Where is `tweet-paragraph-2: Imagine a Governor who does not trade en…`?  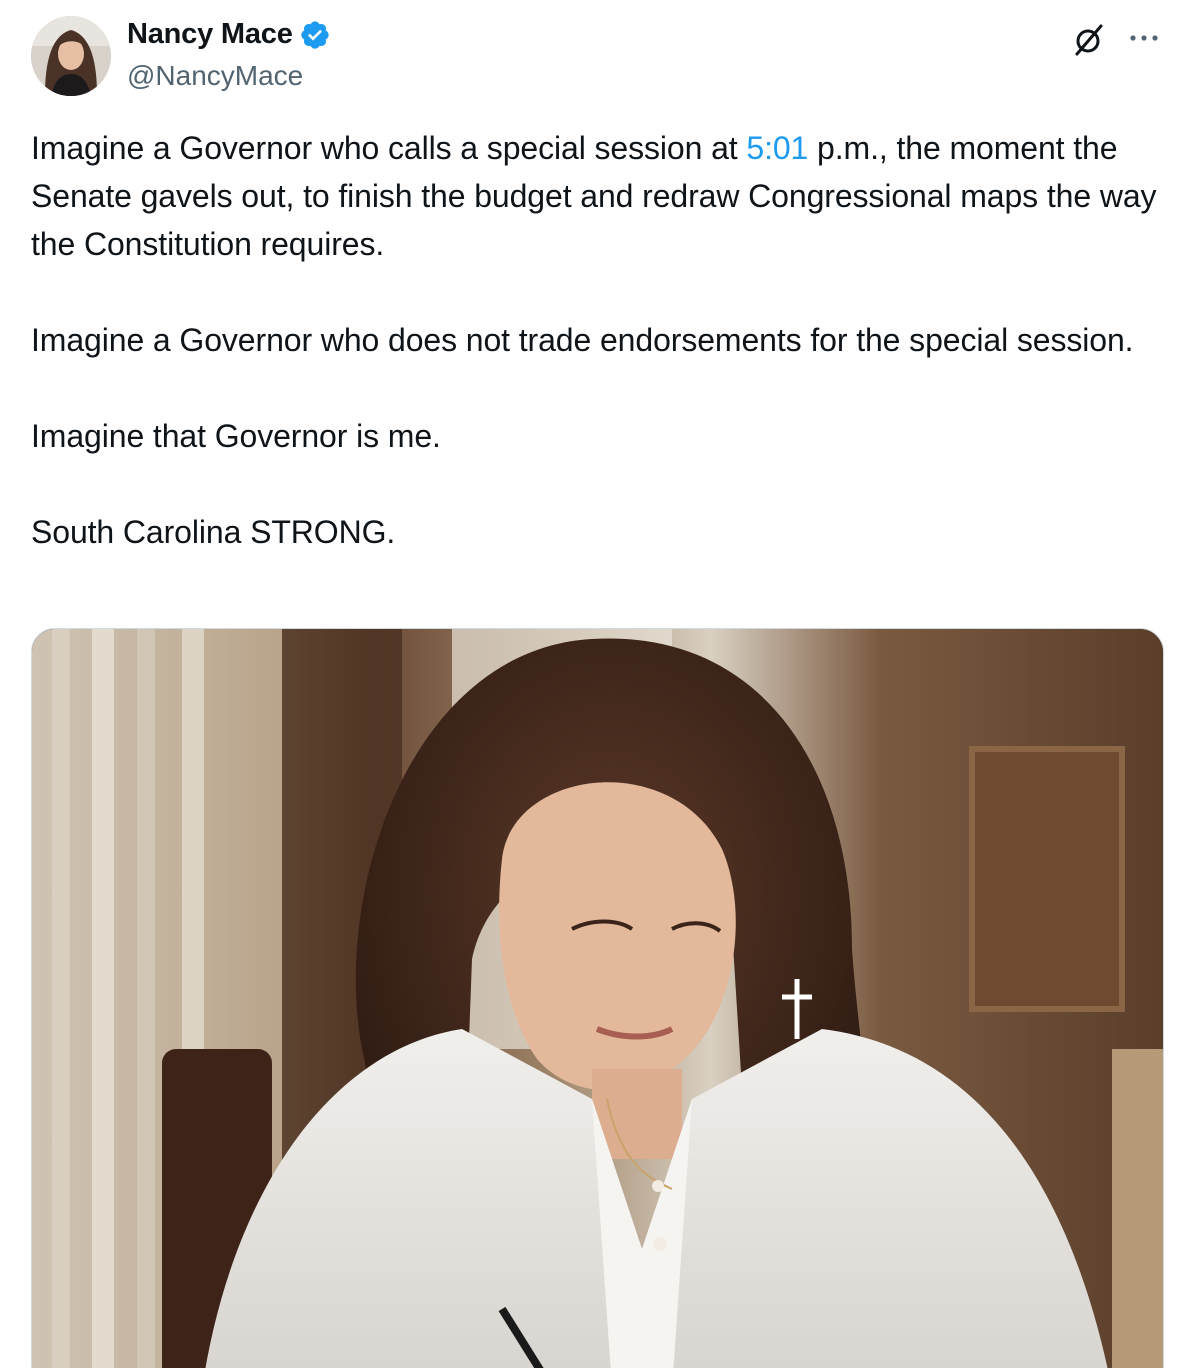
tweet-paragraph-2: Imagine a Governor who does not trade en… is located at coordinates (582, 340).